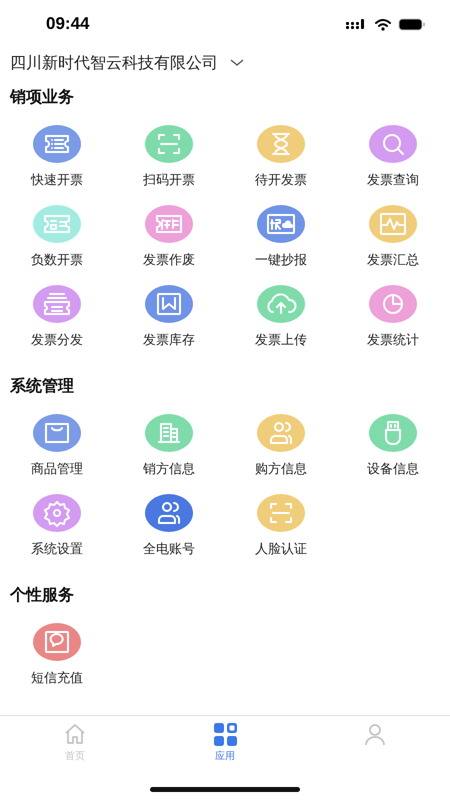 This screenshot has height=800, width=450. I want to click on app-label: 快速开票, so click(57, 180).